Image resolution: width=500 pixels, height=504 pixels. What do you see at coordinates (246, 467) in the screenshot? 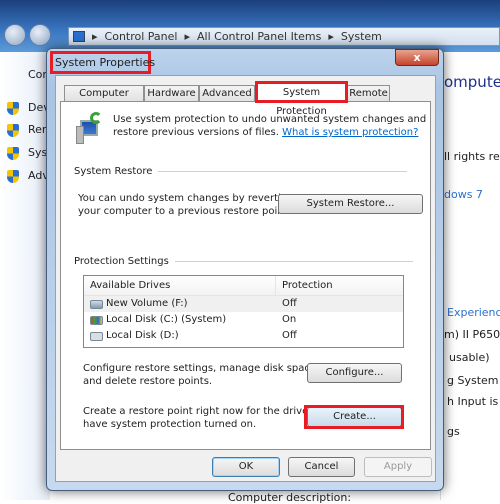
I see `ok-button: OK` at bounding box center [246, 467].